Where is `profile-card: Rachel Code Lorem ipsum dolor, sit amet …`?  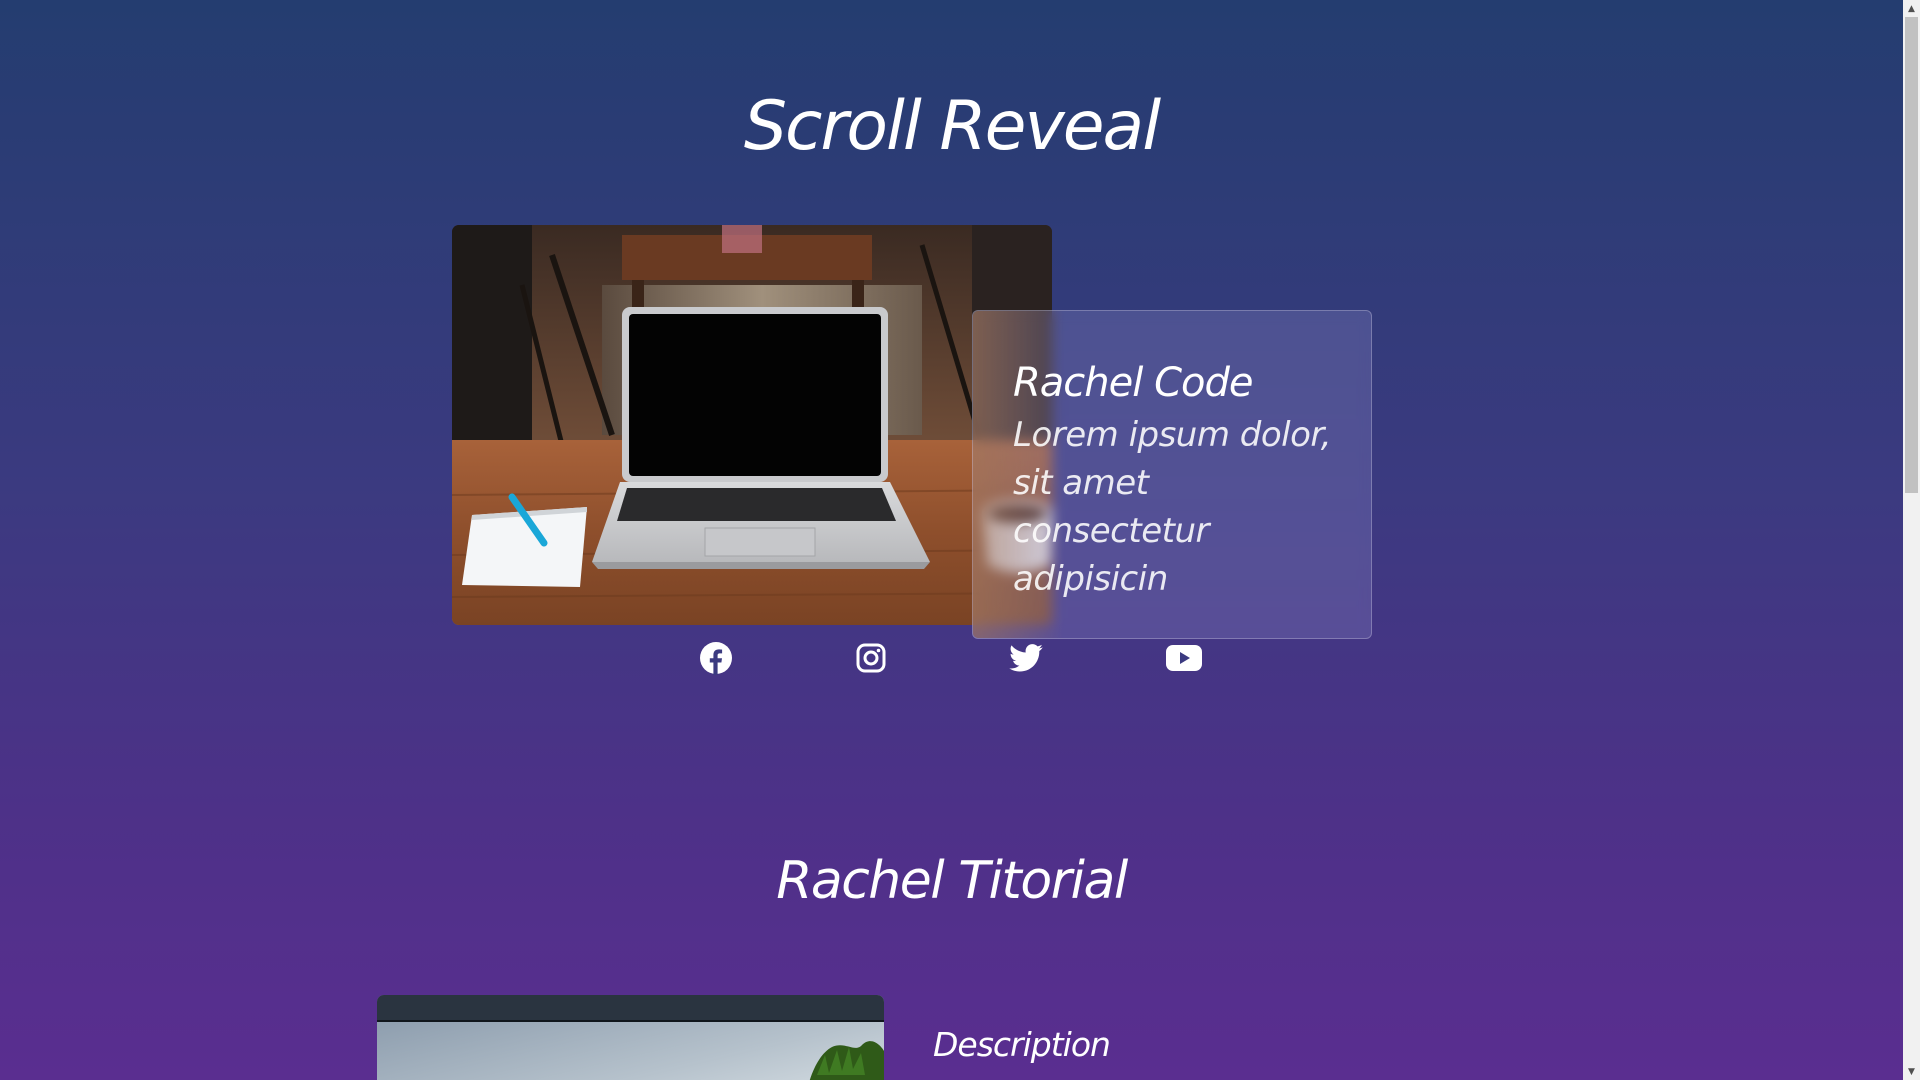
profile-card: Rachel Code Lorem ipsum dolor, sit amet … is located at coordinates (1172, 474).